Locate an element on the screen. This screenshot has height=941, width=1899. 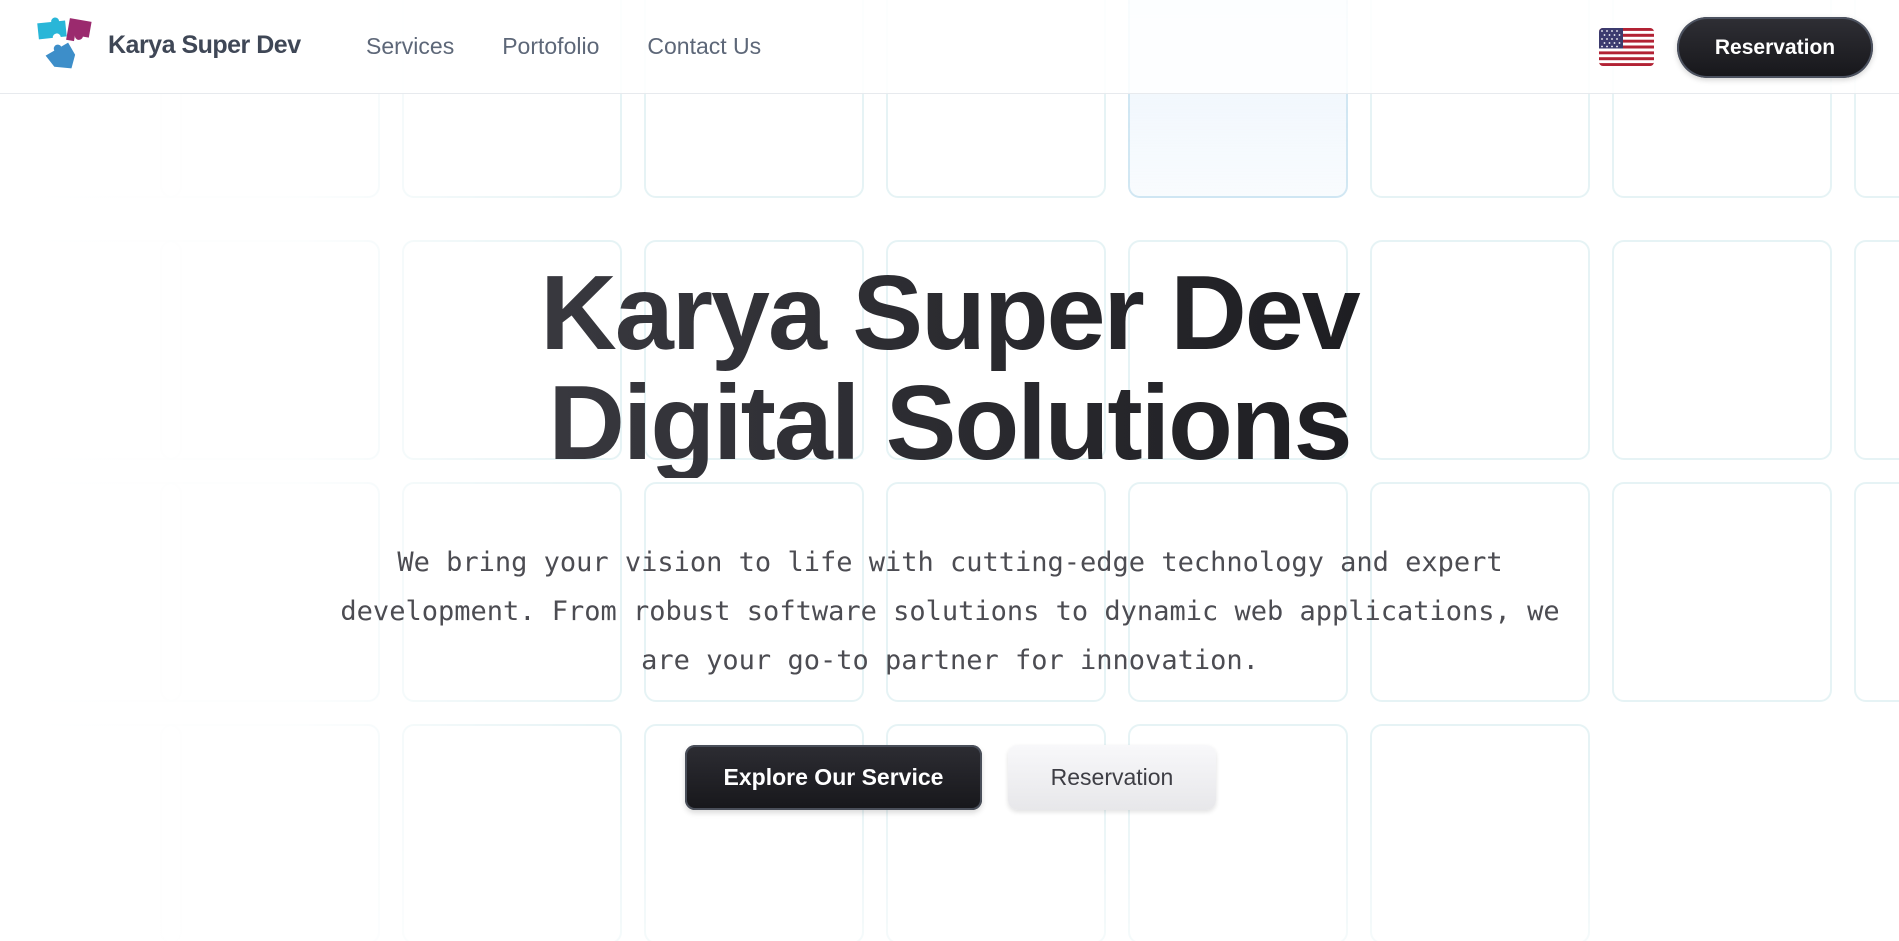
nav-services: Services is located at coordinates (410, 46).